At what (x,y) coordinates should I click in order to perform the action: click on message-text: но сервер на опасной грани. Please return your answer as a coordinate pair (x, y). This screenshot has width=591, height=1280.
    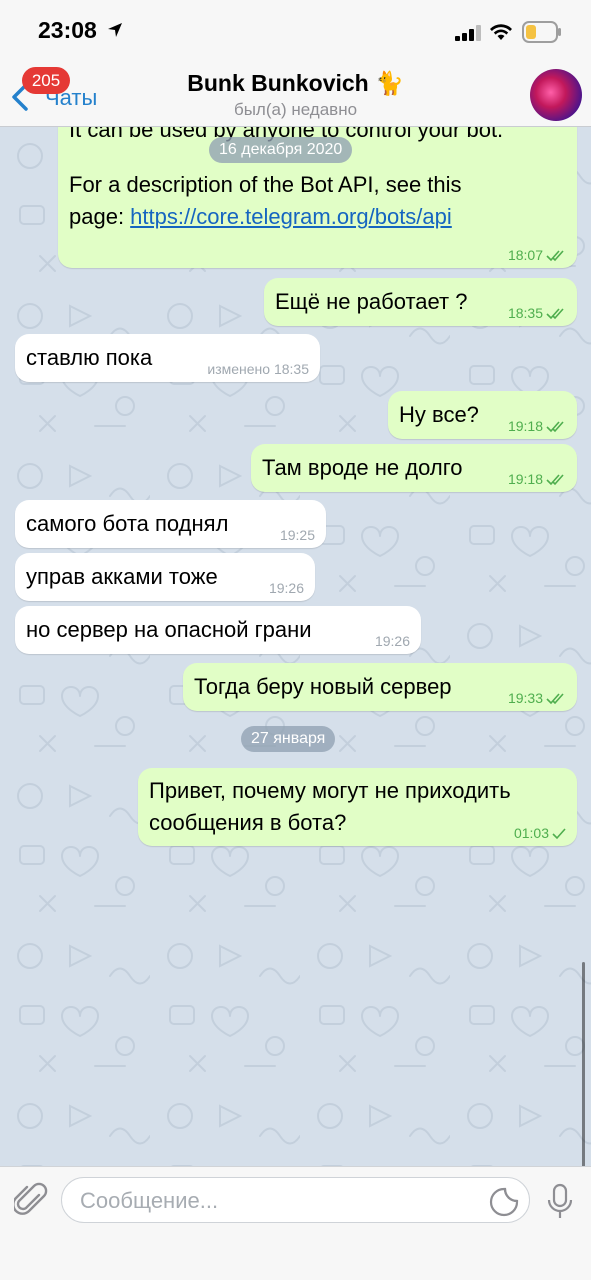
    Looking at the image, I should click on (169, 629).